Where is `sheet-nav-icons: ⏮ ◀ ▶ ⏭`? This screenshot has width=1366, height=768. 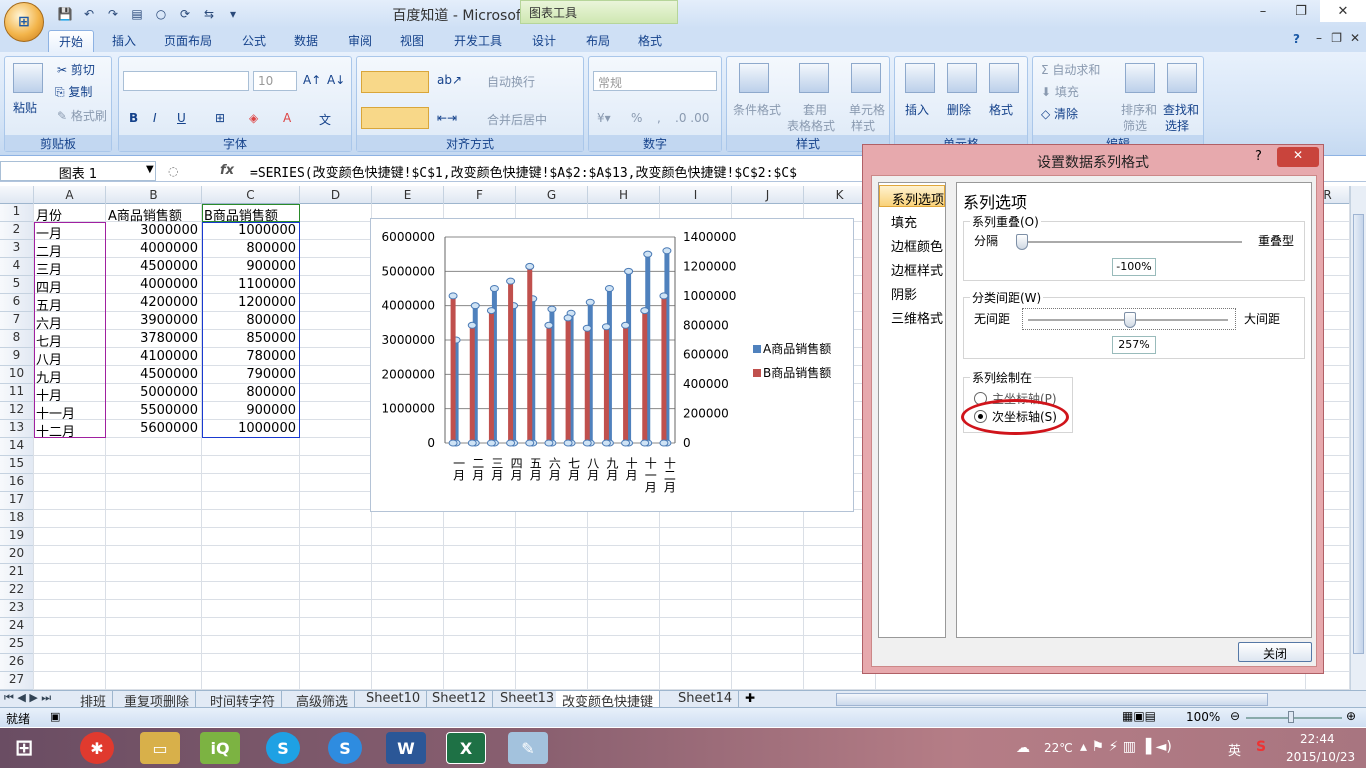 sheet-nav-icons: ⏮ ◀ ▶ ⏭ is located at coordinates (27, 698).